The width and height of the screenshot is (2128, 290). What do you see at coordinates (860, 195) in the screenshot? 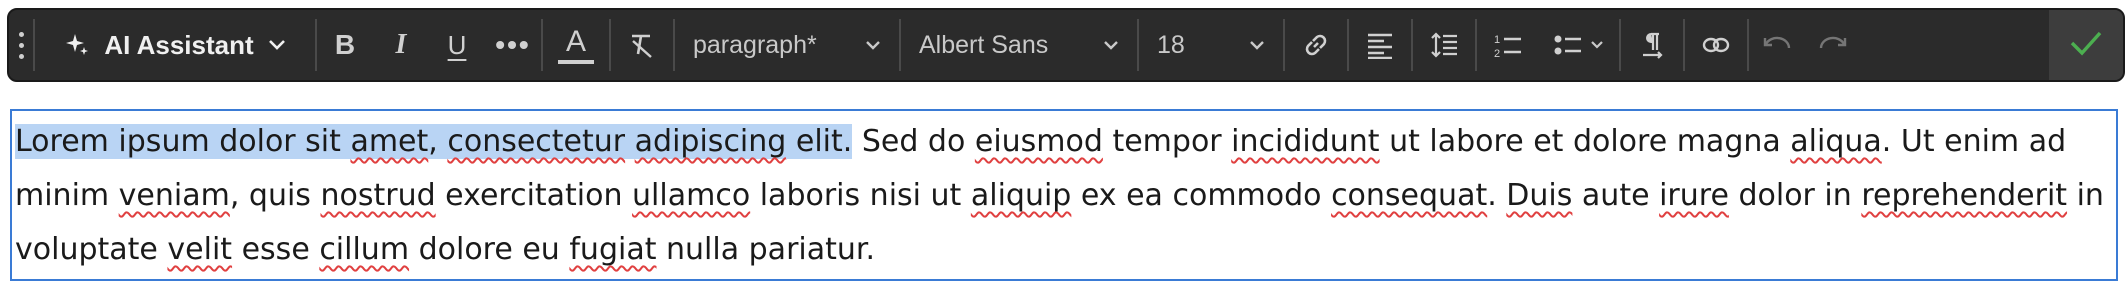
I see `text-run: laboris nisi ut` at bounding box center [860, 195].